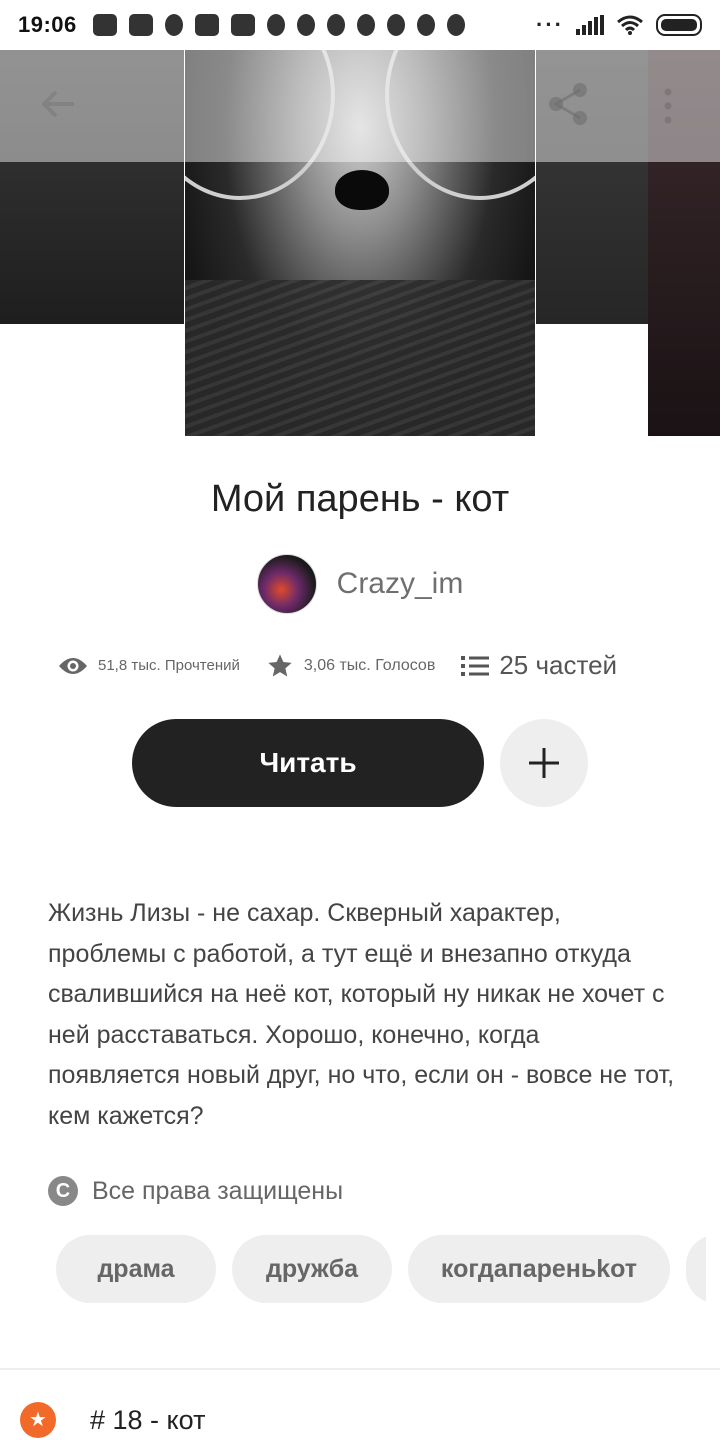 The height and width of the screenshot is (1440, 720). I want to click on star-icon, so click(280, 664).